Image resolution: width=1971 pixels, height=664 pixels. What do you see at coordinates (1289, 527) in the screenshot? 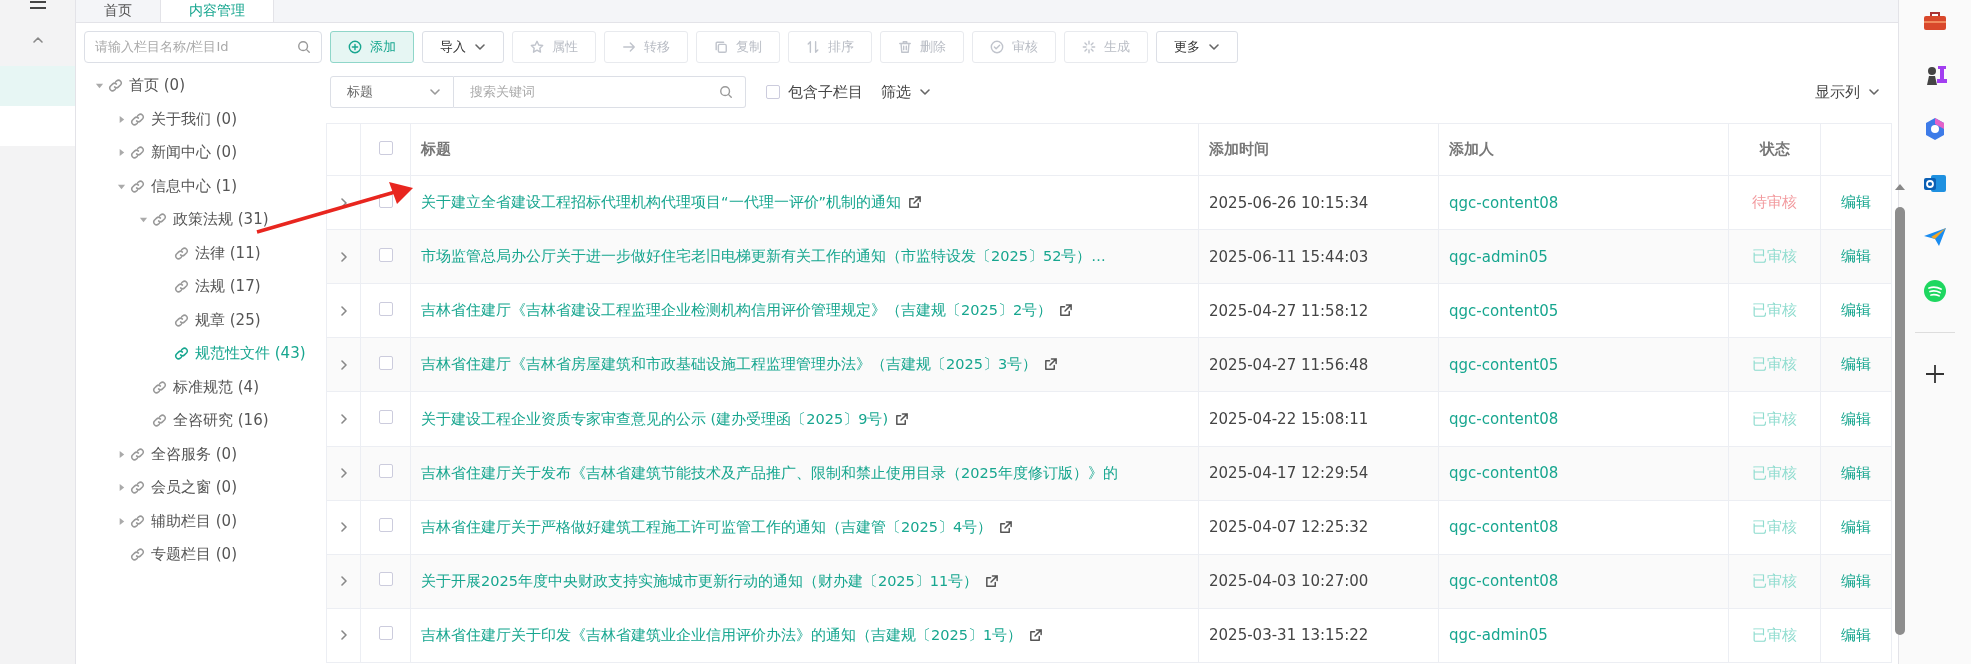
I see `time-cell: 2025-04-07 12:25:32` at bounding box center [1289, 527].